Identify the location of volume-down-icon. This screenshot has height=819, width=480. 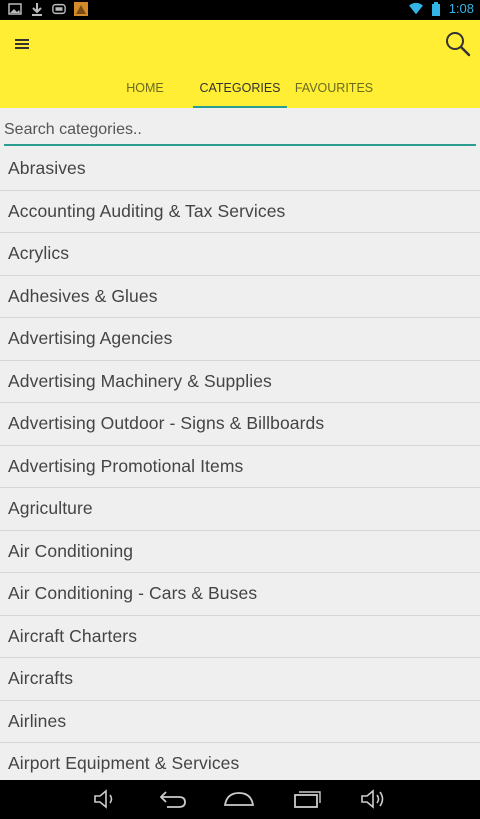
(105, 799).